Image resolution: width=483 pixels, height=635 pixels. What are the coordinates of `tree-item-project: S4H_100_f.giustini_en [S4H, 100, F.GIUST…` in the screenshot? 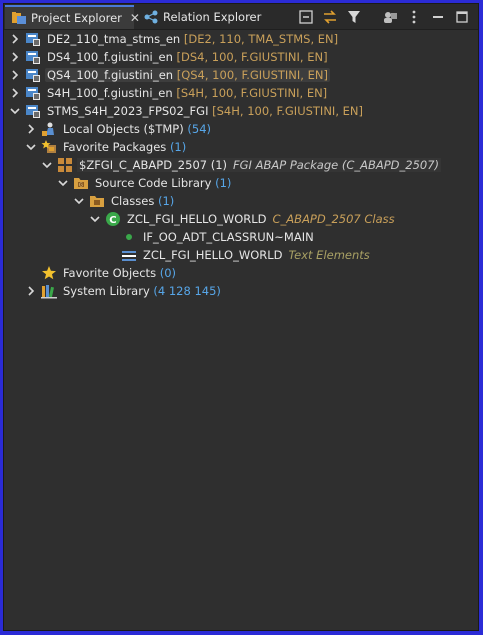 It's located at (241, 93).